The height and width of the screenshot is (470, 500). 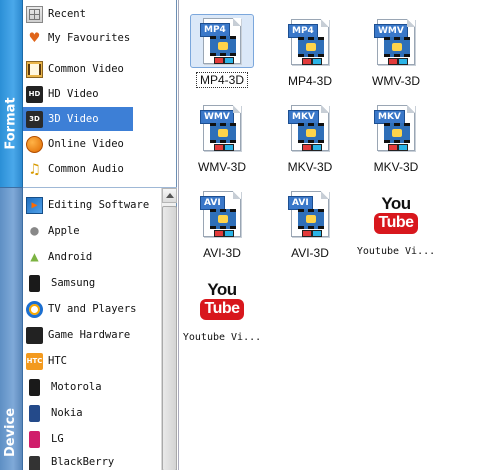 What do you see at coordinates (67, 413) in the screenshot?
I see `category-label: Nokia` at bounding box center [67, 413].